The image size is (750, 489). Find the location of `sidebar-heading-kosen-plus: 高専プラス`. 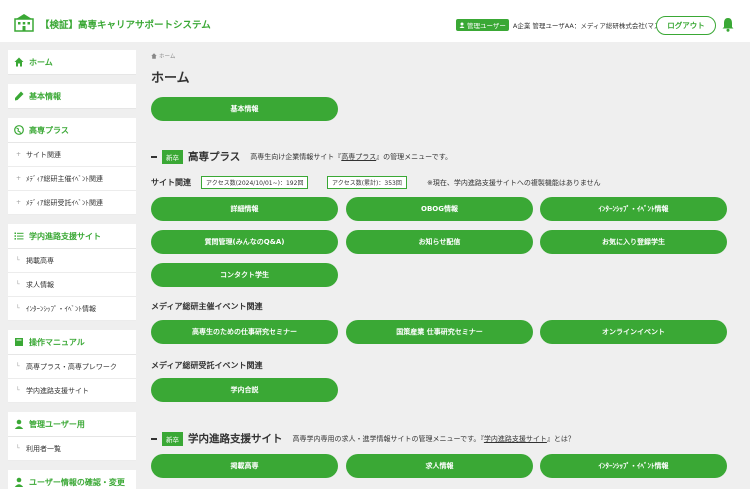

sidebar-heading-kosen-plus: 高専プラス is located at coordinates (72, 130).